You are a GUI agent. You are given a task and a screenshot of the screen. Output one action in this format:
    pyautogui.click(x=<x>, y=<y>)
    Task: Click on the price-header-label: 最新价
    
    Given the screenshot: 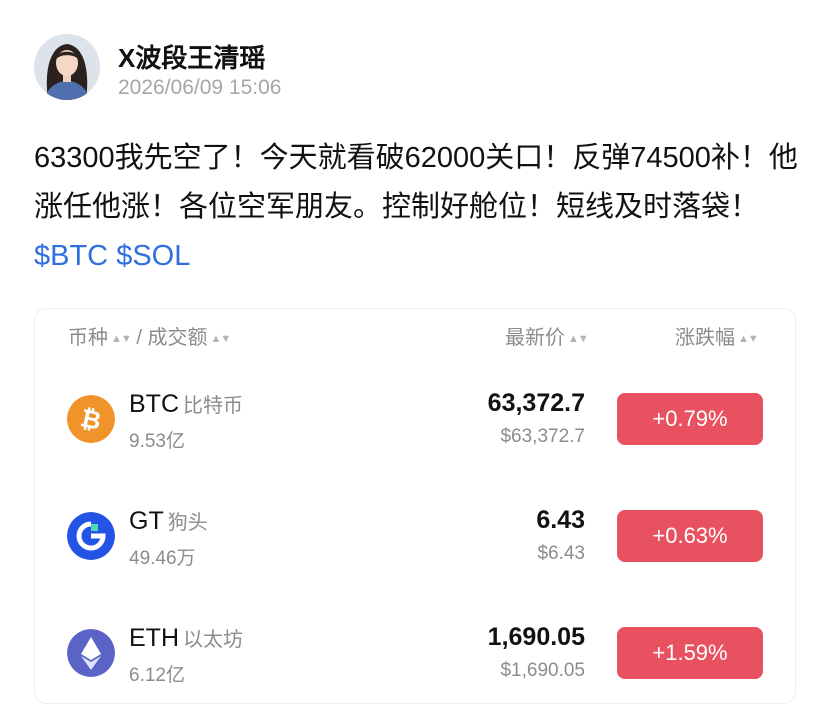 What is the action you would take?
    pyautogui.click(x=535, y=338)
    